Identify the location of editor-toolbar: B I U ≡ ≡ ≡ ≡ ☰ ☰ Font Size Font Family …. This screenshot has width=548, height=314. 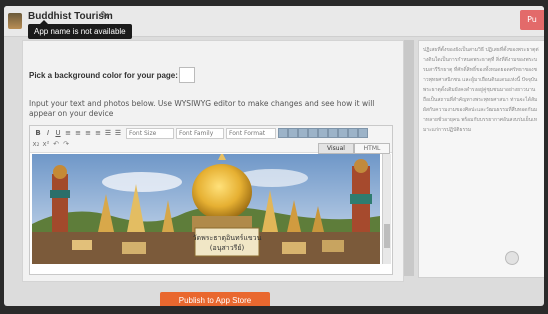
(211, 140).